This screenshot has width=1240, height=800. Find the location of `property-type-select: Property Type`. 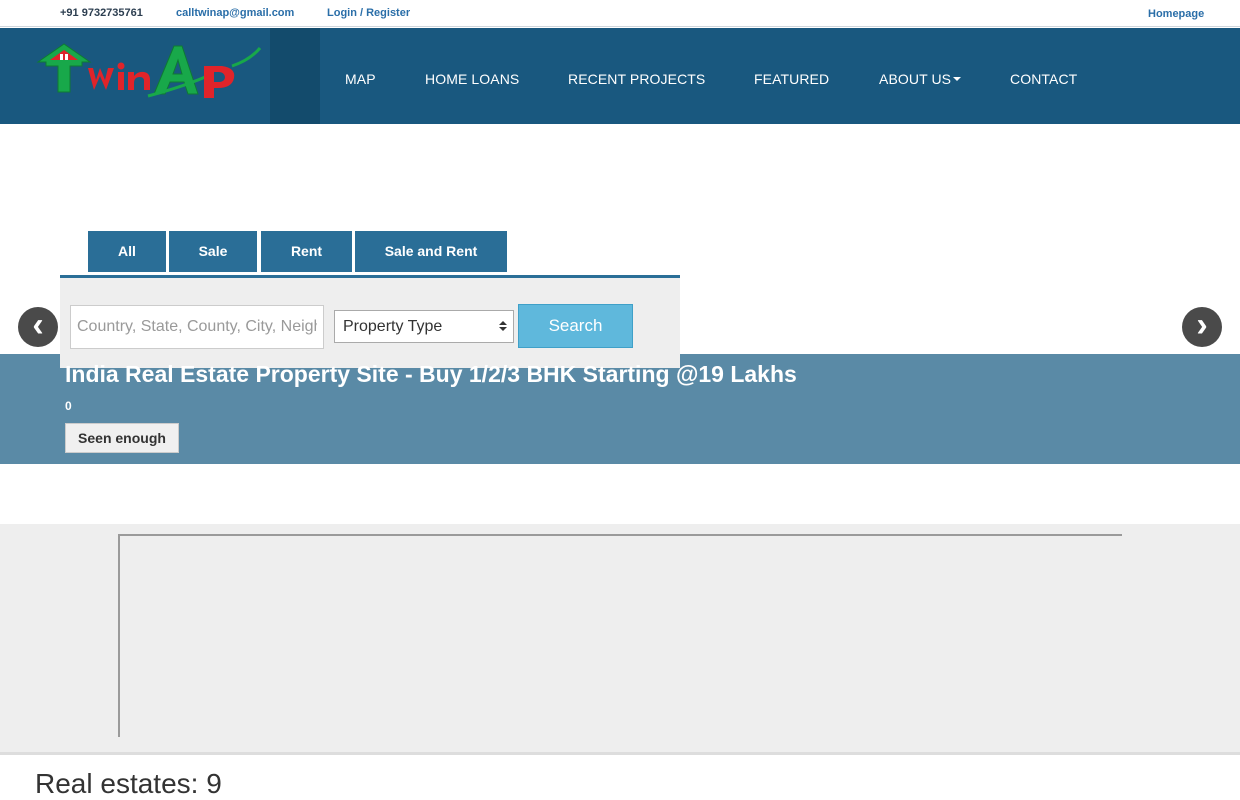

property-type-select: Property Type is located at coordinates (424, 326).